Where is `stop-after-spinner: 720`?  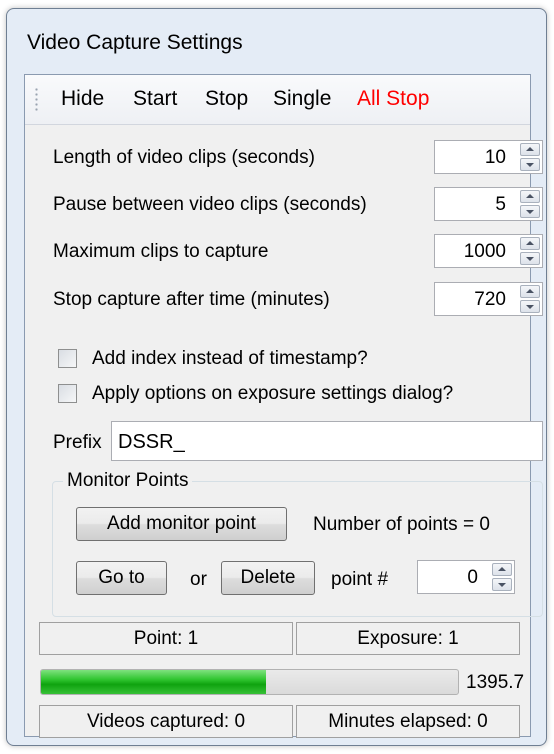 stop-after-spinner: 720 is located at coordinates (488, 299).